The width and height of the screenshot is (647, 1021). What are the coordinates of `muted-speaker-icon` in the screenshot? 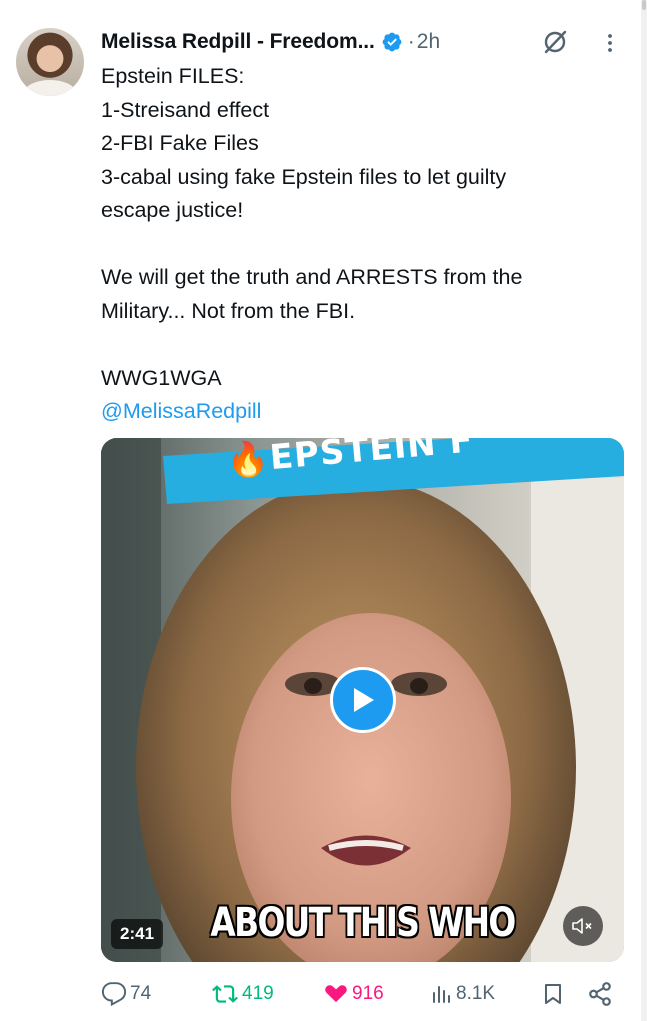 It's located at (582, 926).